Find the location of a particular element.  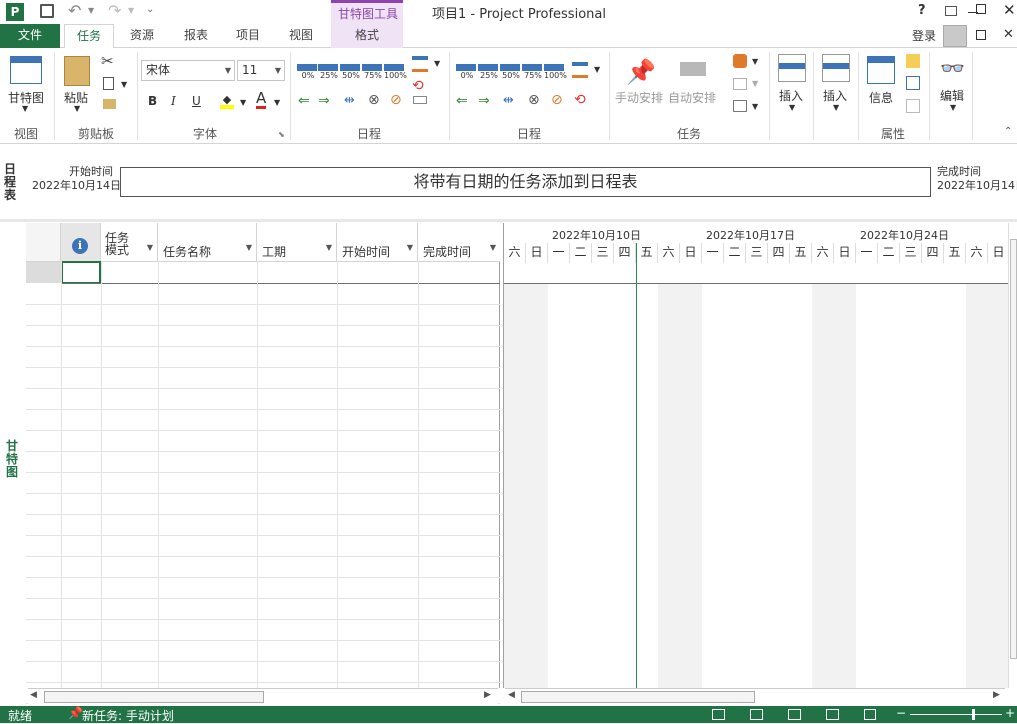

task-mode-column-header: 任务 模式 ▼ is located at coordinates (129, 242).